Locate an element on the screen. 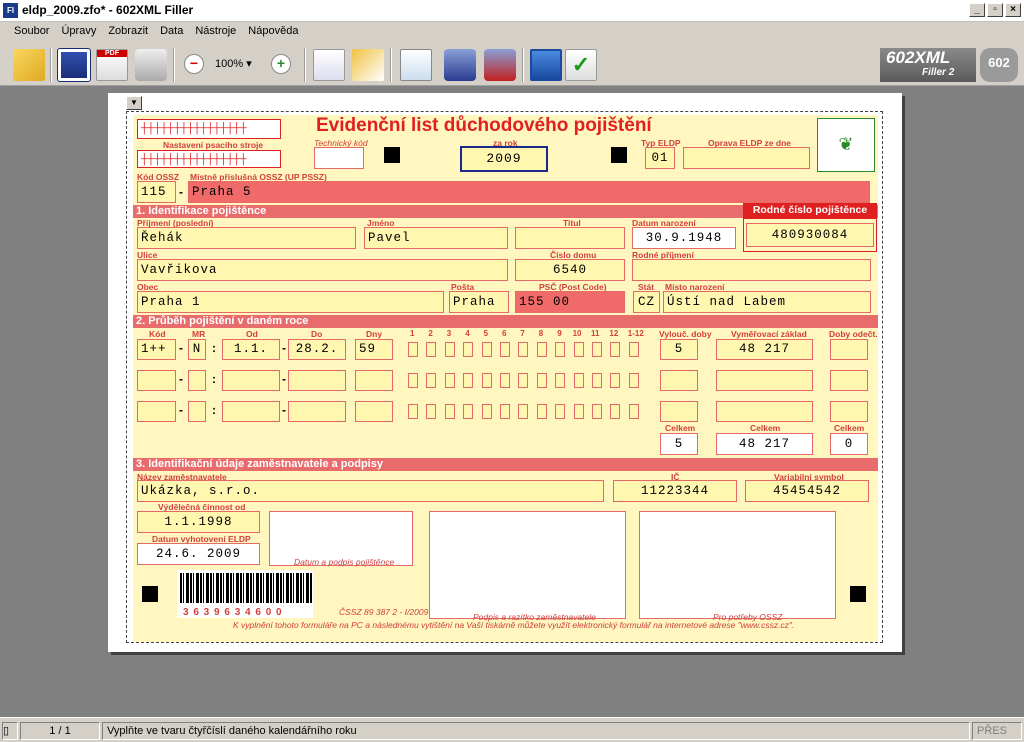  validate-form-icon: ✓ is located at coordinates (581, 65).